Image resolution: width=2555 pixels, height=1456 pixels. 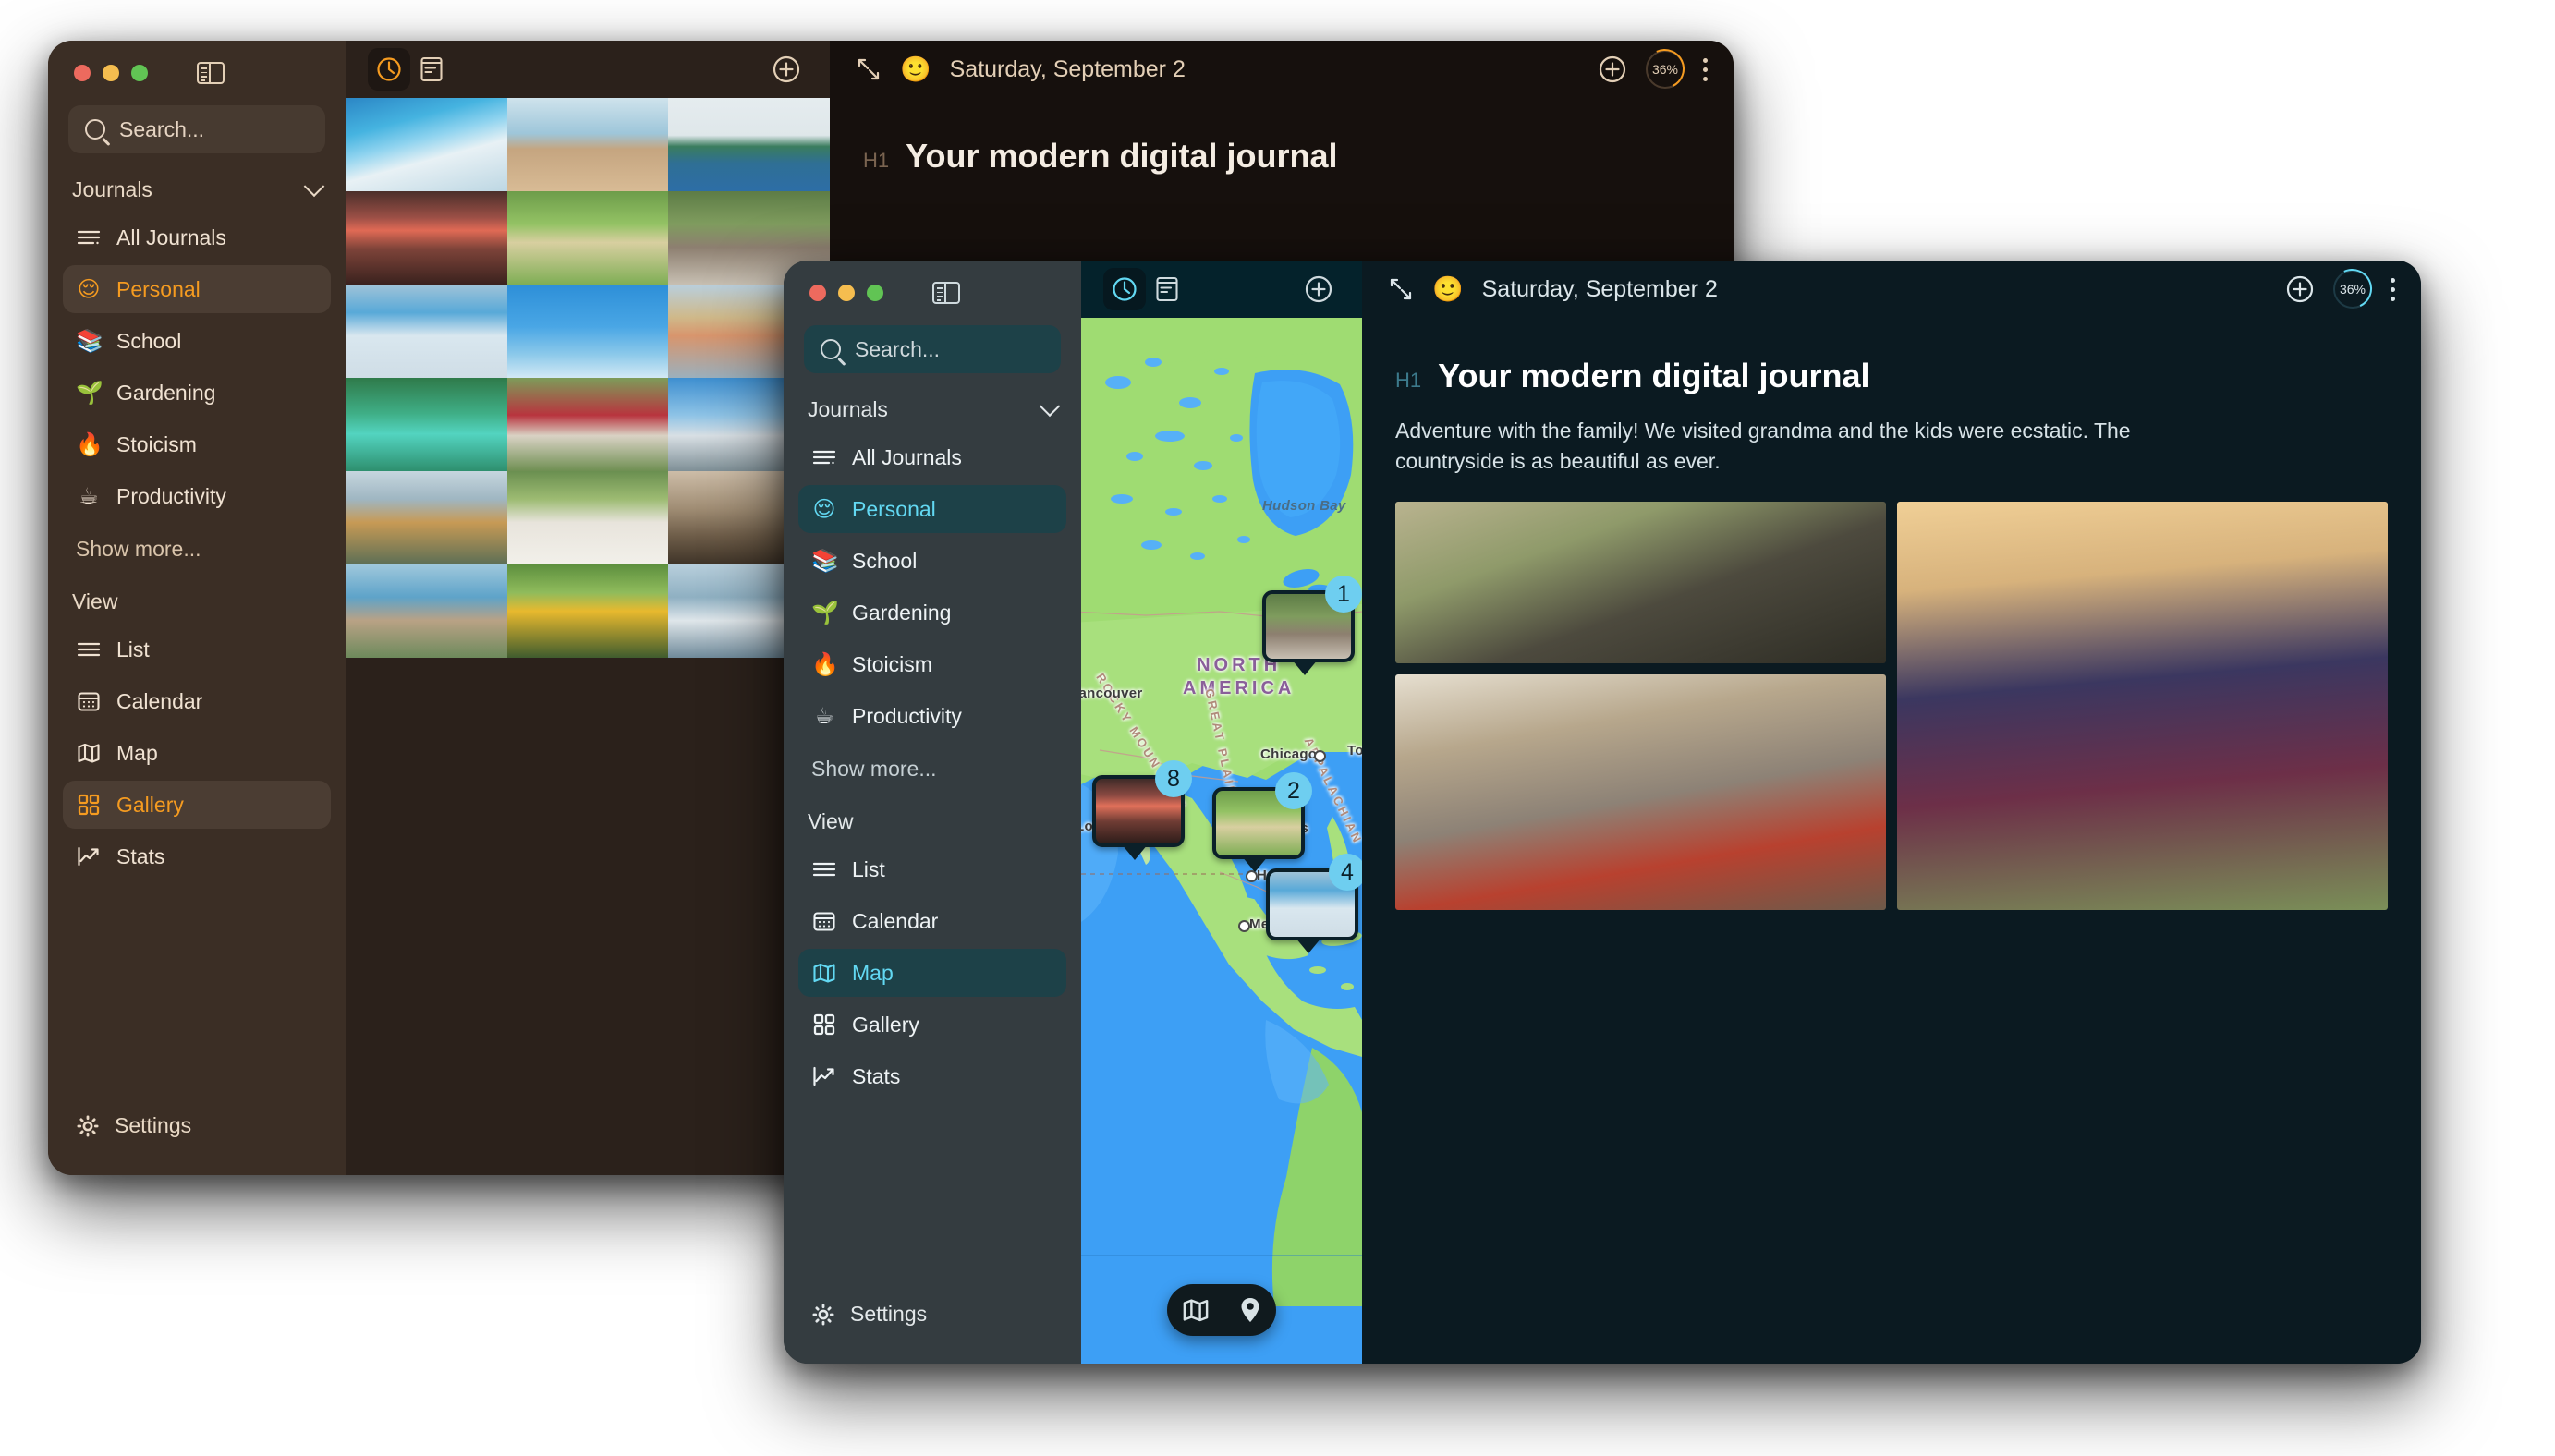 I want to click on detail-body-back: H1 Your modern digital journal, so click(x=1282, y=137).